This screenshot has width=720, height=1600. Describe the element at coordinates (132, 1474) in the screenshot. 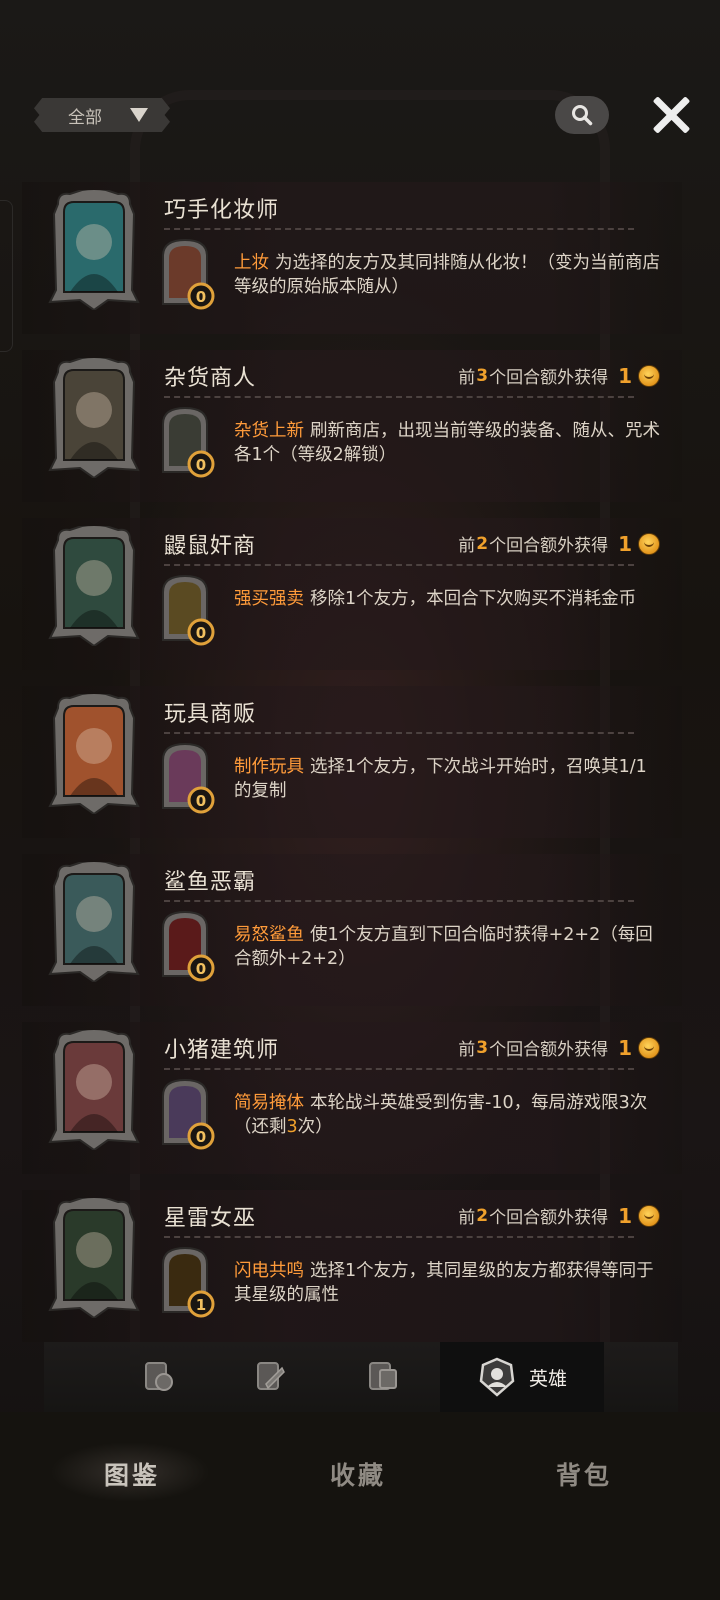

I see `nav-codex: 图鉴` at that location.